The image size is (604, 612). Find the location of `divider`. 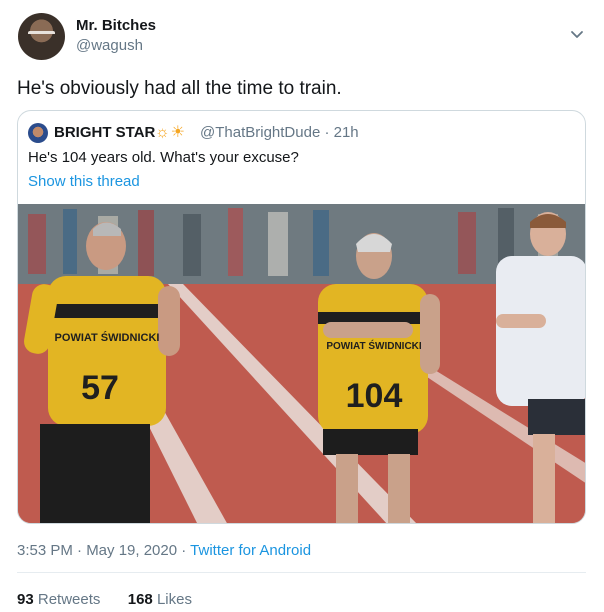

divider is located at coordinates (301, 572).